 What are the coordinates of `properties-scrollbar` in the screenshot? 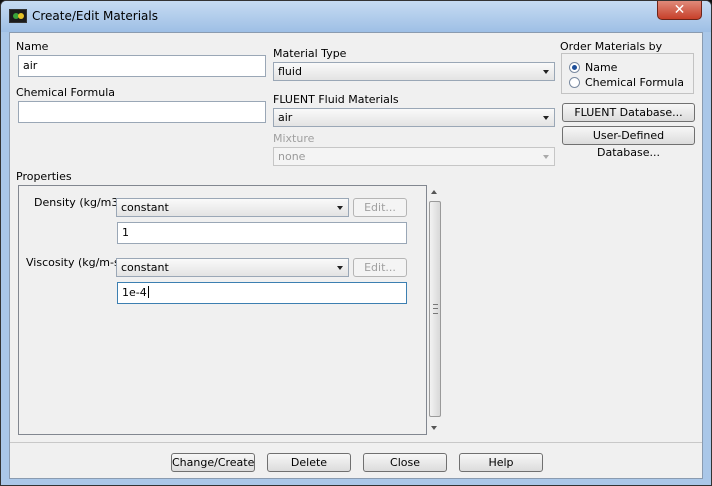 It's located at (435, 310).